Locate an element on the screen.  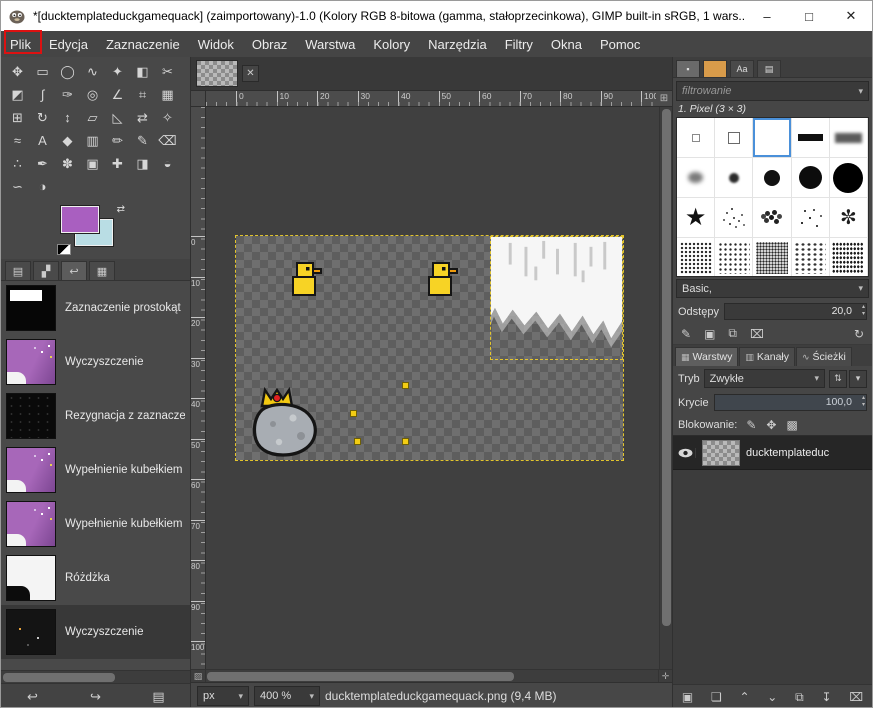
measure-tool: ∠ is located at coordinates (117, 94).